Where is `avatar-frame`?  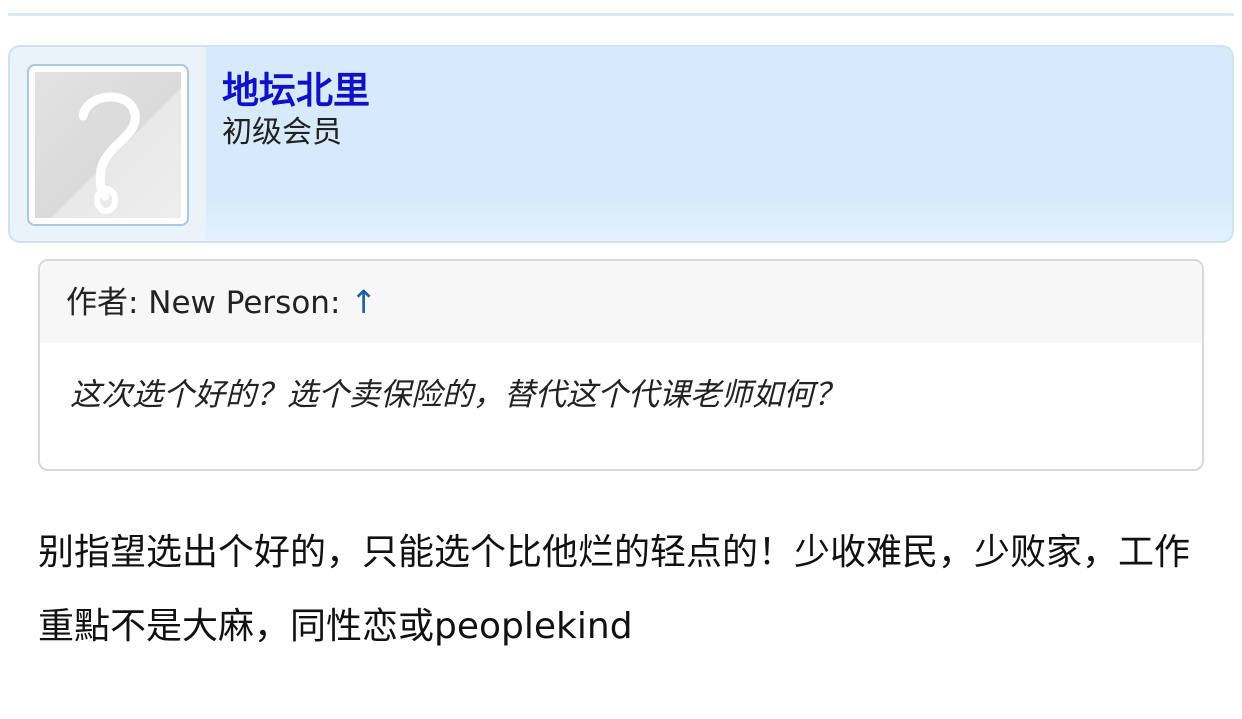 avatar-frame is located at coordinates (108, 144).